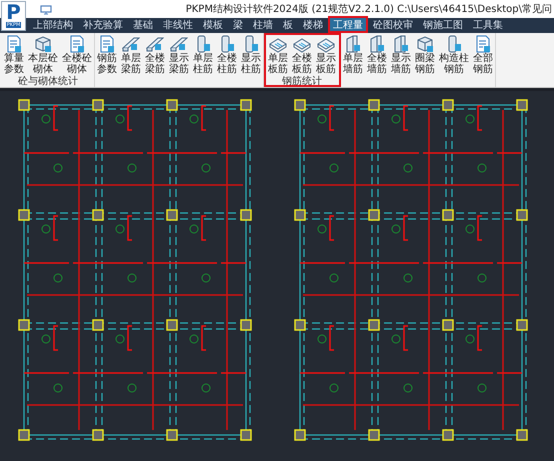  Describe the element at coordinates (313, 24) in the screenshot. I see `menu-tab: 楼梯` at that location.